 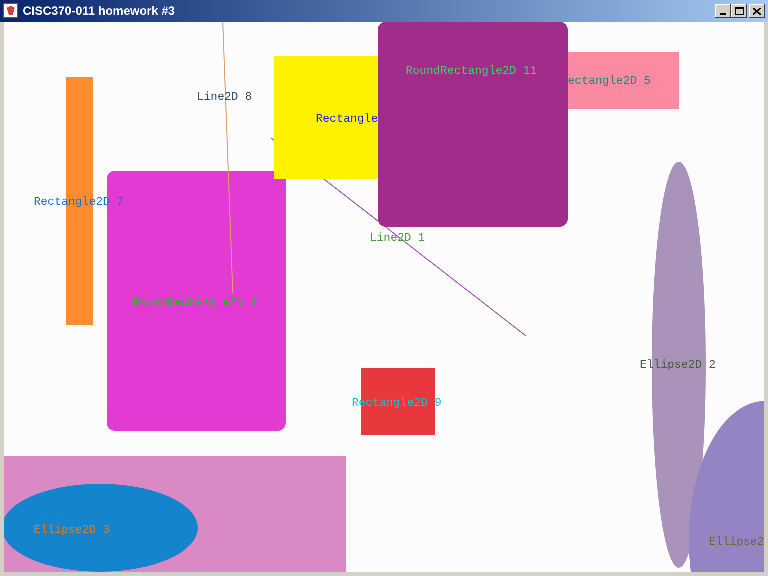 I want to click on shape-label: ectangle2D 5, so click(x=609, y=81).